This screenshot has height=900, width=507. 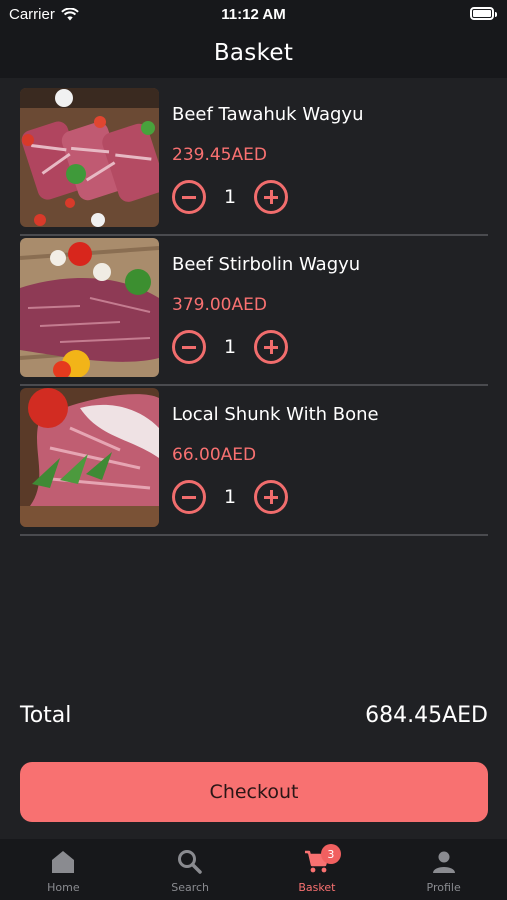 What do you see at coordinates (266, 264) in the screenshot?
I see `product-name: Beef Stirbolin Wagyu` at bounding box center [266, 264].